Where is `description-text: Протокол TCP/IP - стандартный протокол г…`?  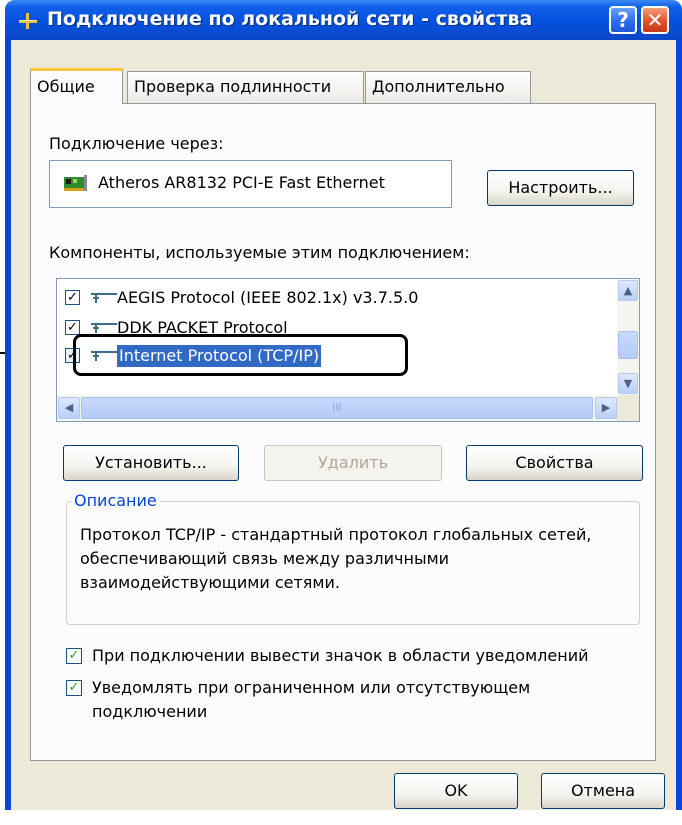 description-text: Протокол TCP/IP - стандартный протокол г… is located at coordinates (336, 558).